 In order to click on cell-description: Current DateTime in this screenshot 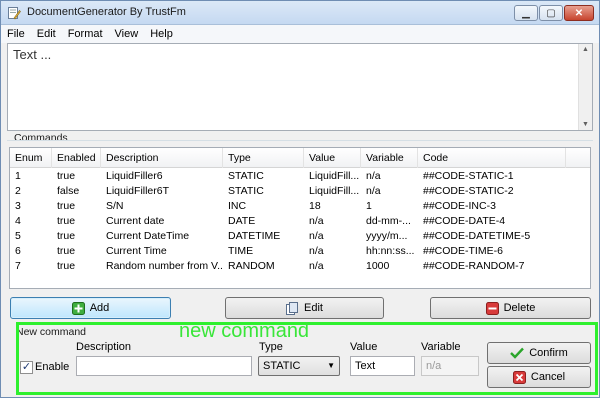, I will do `click(148, 236)`.